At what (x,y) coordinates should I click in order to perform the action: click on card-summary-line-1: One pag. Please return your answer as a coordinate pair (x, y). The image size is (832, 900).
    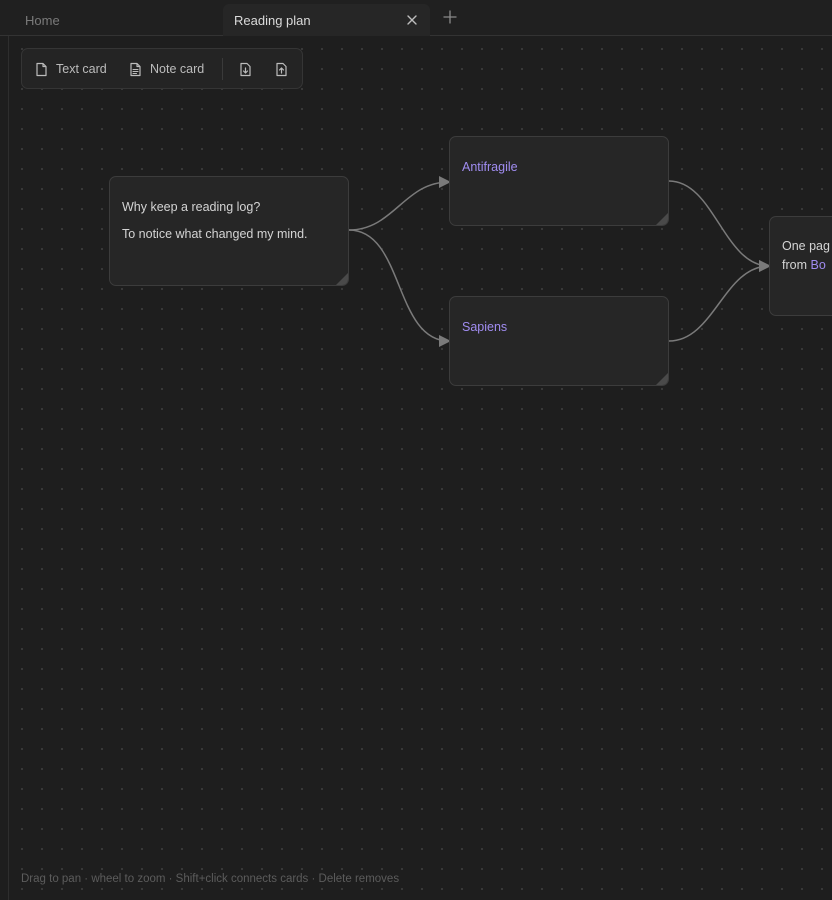
    Looking at the image, I should click on (806, 246).